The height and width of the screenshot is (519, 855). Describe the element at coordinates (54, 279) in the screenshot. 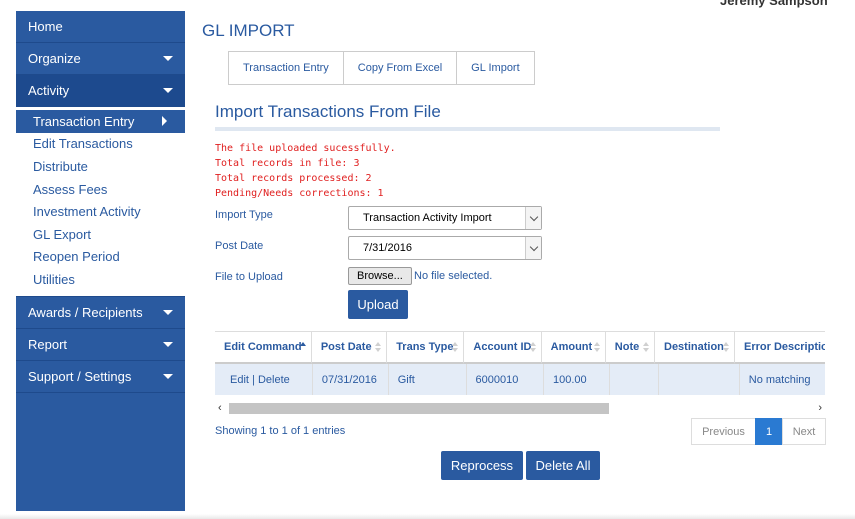

I see `submenu-item-label: Utilities` at that location.